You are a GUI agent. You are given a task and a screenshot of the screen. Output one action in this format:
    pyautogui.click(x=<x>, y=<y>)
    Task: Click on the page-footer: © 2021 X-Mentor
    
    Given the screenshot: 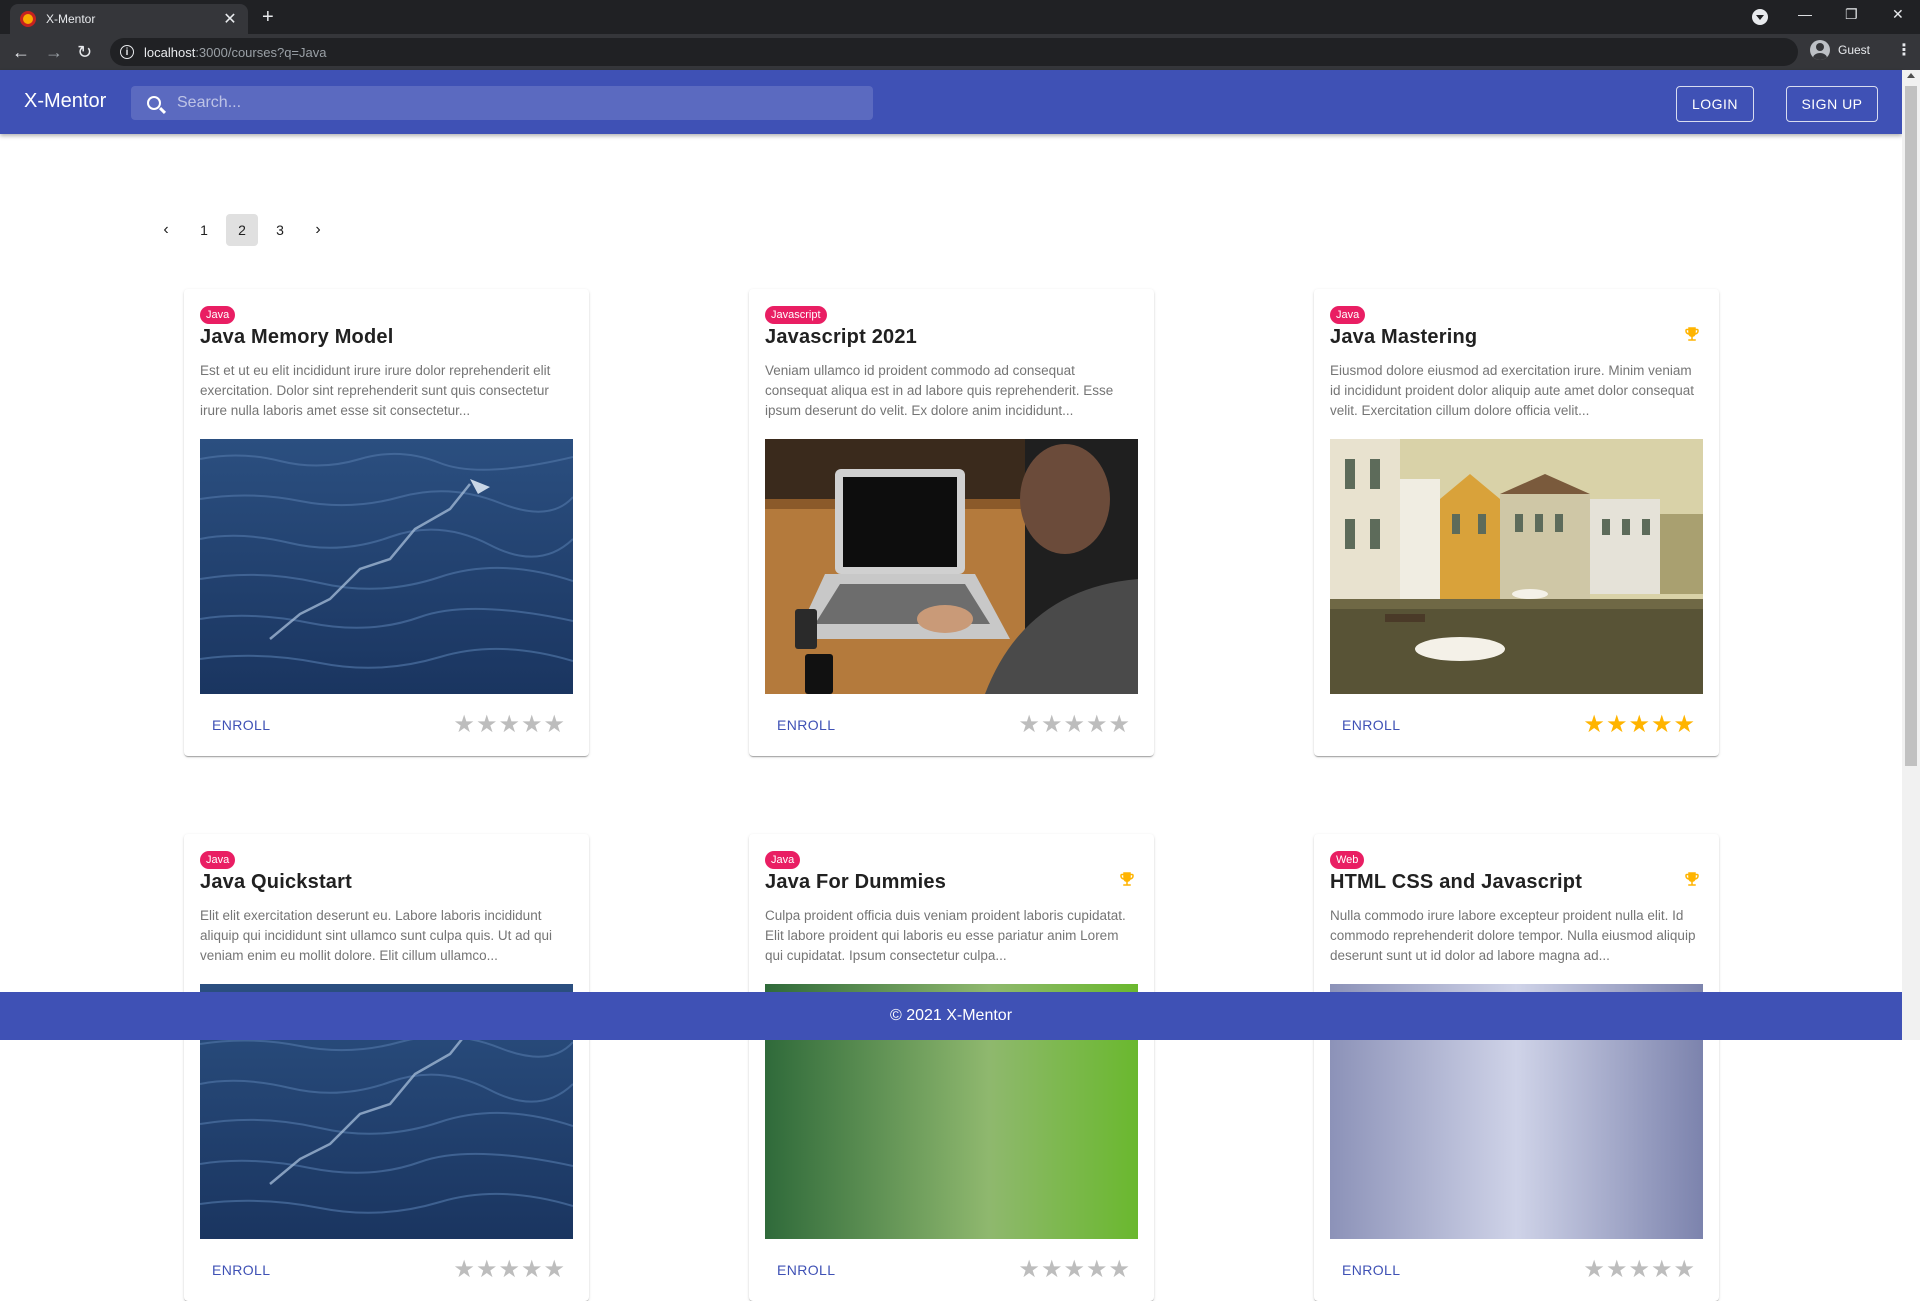 What is the action you would take?
    pyautogui.click(x=951, y=1016)
    